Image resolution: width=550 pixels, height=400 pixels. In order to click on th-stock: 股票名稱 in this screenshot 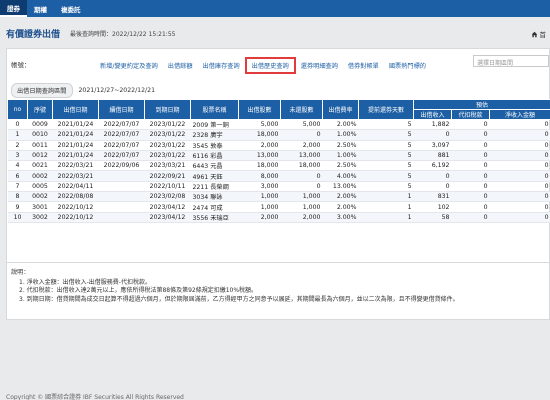, I will do `click(214, 109)`.